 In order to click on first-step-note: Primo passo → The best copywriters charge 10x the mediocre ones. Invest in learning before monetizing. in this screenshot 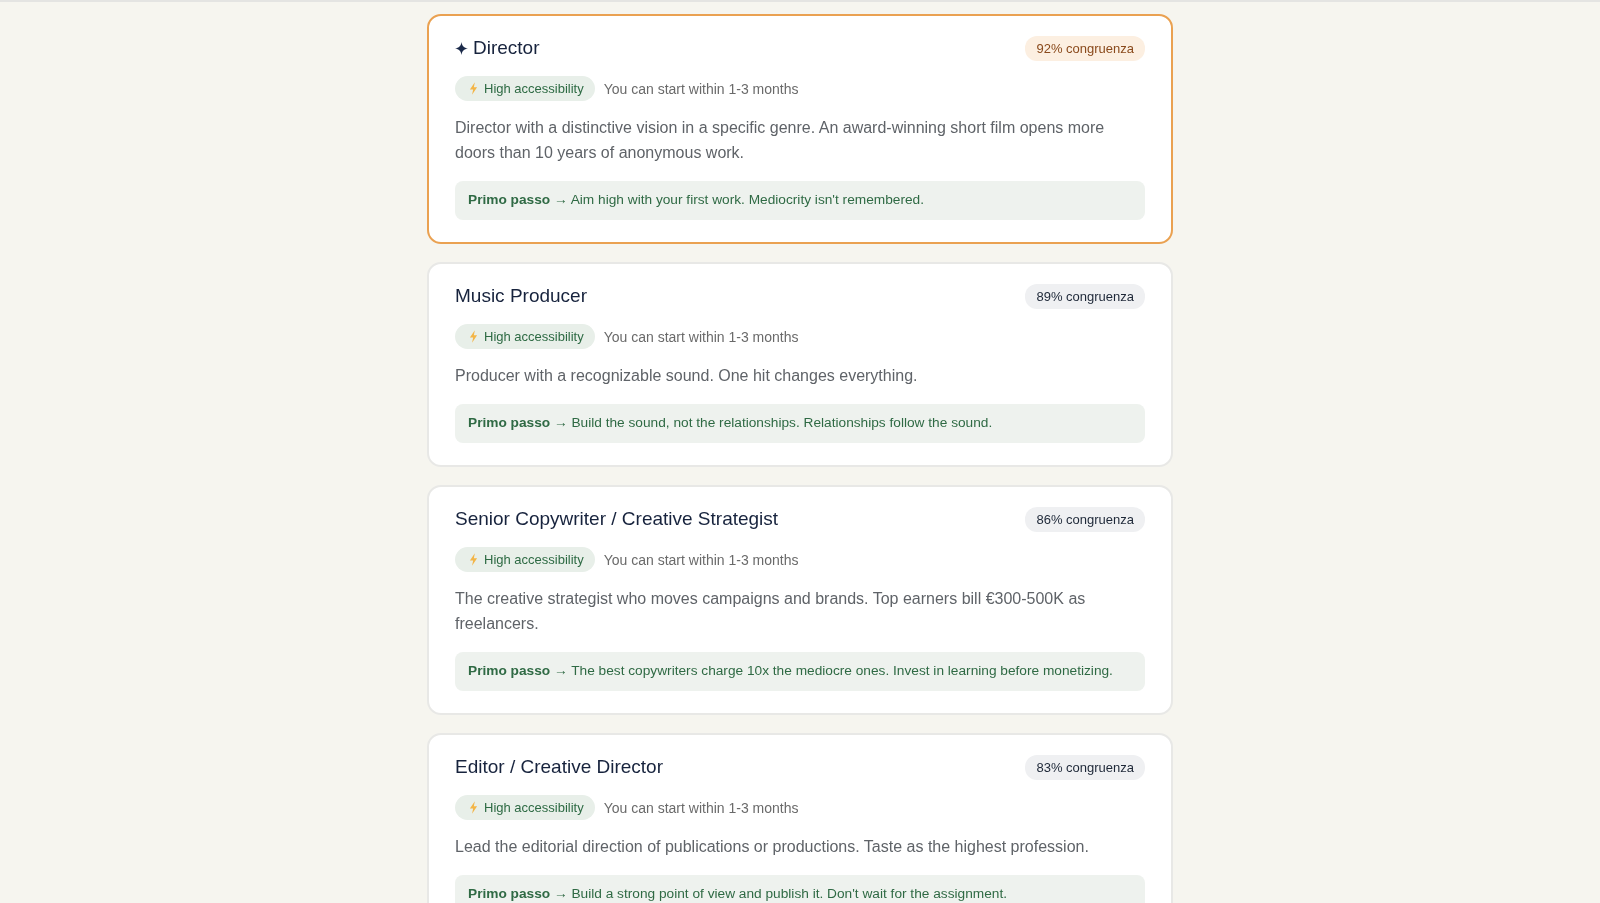, I will do `click(800, 671)`.